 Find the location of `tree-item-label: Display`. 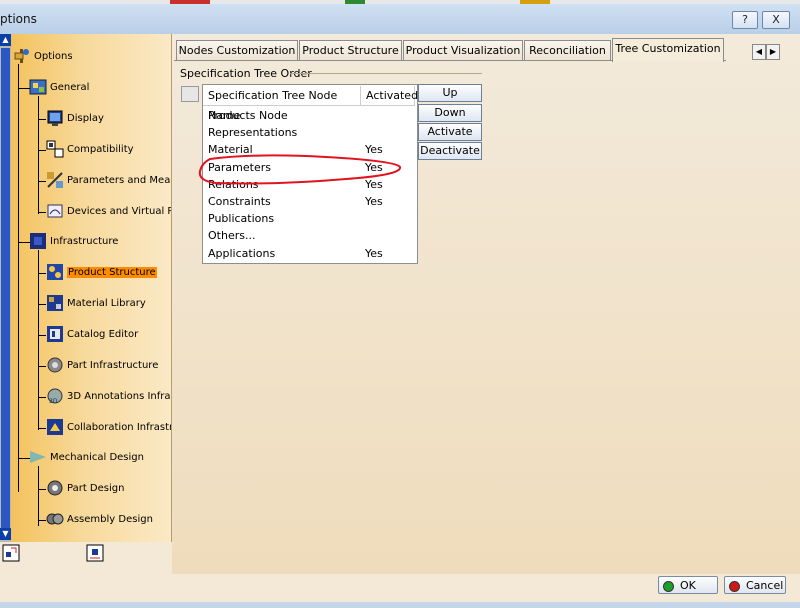

tree-item-label: Display is located at coordinates (85, 118).